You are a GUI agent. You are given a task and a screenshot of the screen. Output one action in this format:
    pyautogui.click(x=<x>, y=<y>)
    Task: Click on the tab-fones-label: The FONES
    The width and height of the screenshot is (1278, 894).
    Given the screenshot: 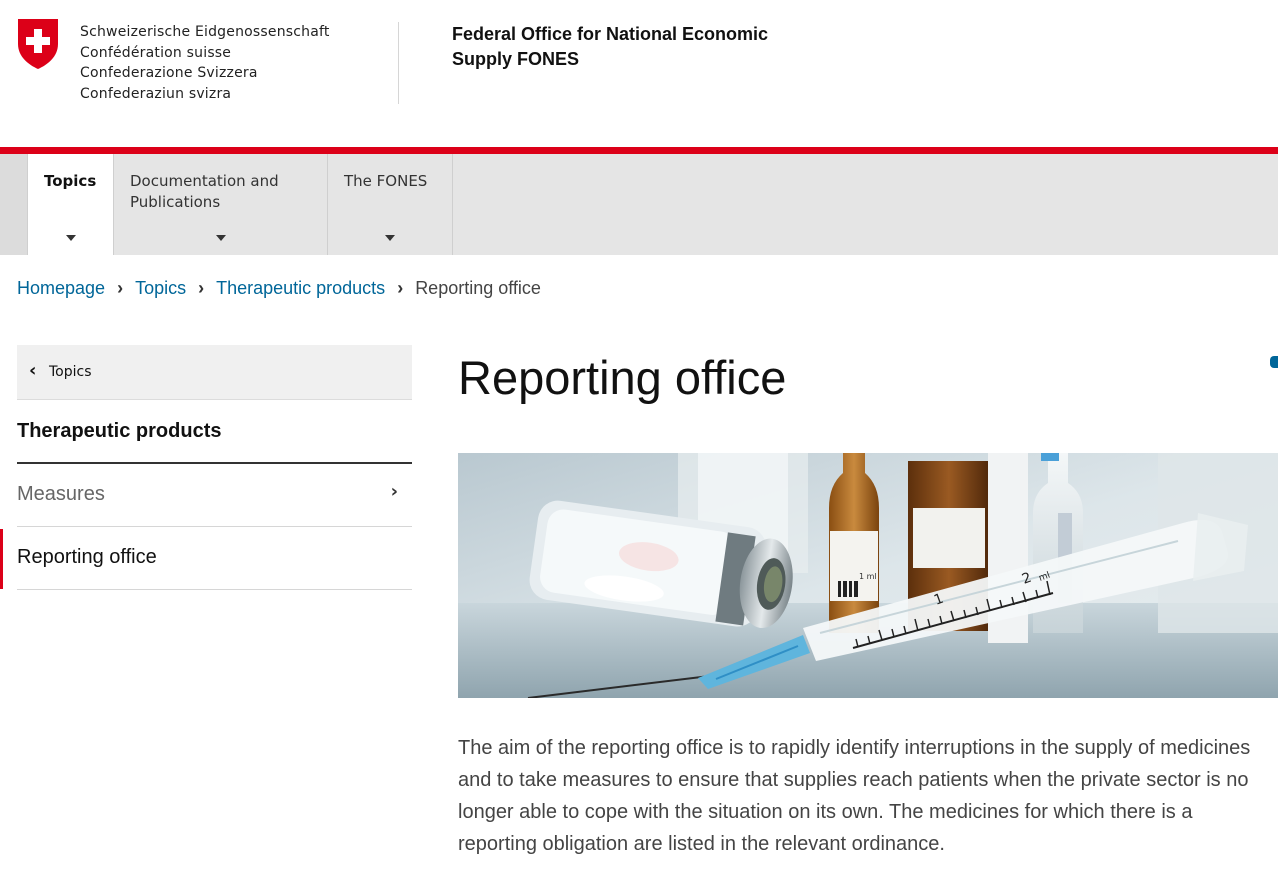 What is the action you would take?
    pyautogui.click(x=386, y=181)
    